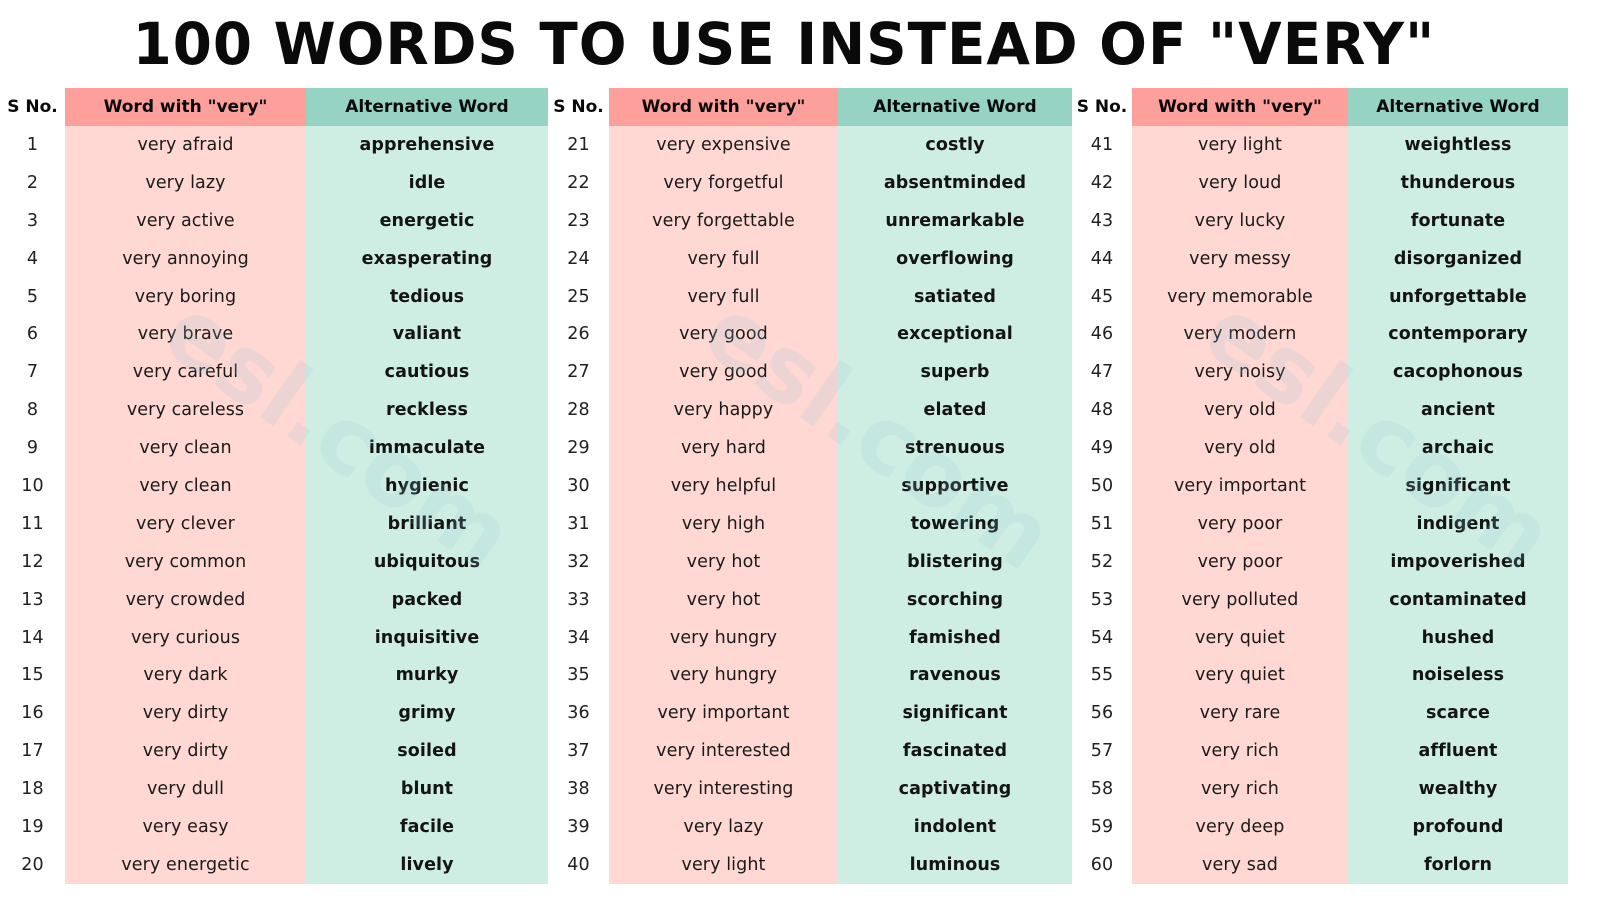 This screenshot has height=900, width=1600. Describe the element at coordinates (185, 258) in the screenshot. I see `word-with-very-cell: very annoying` at that location.